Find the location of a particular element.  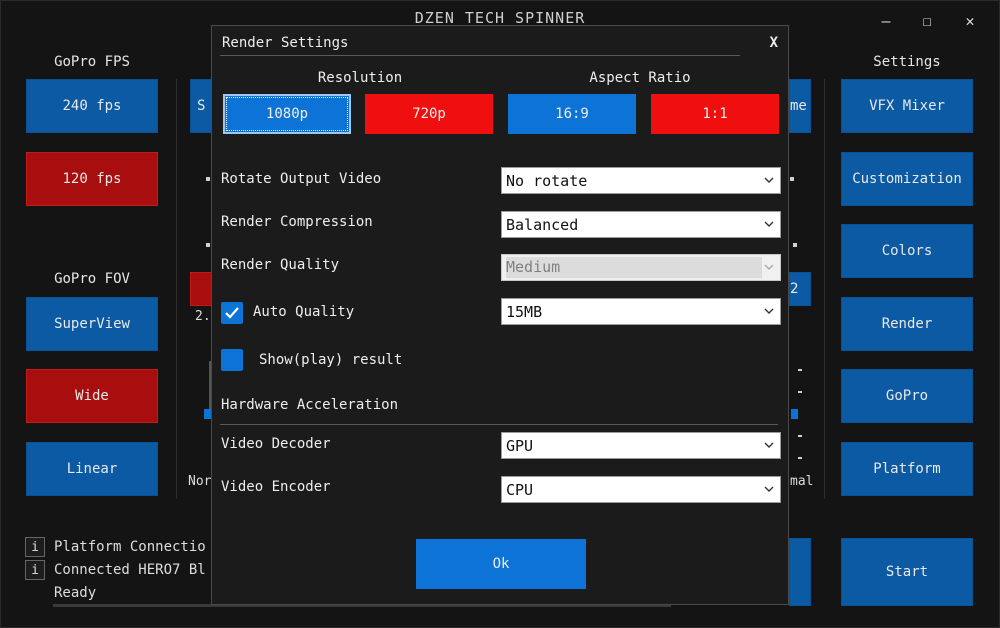

hidden-left-red-button is located at coordinates (201, 289).